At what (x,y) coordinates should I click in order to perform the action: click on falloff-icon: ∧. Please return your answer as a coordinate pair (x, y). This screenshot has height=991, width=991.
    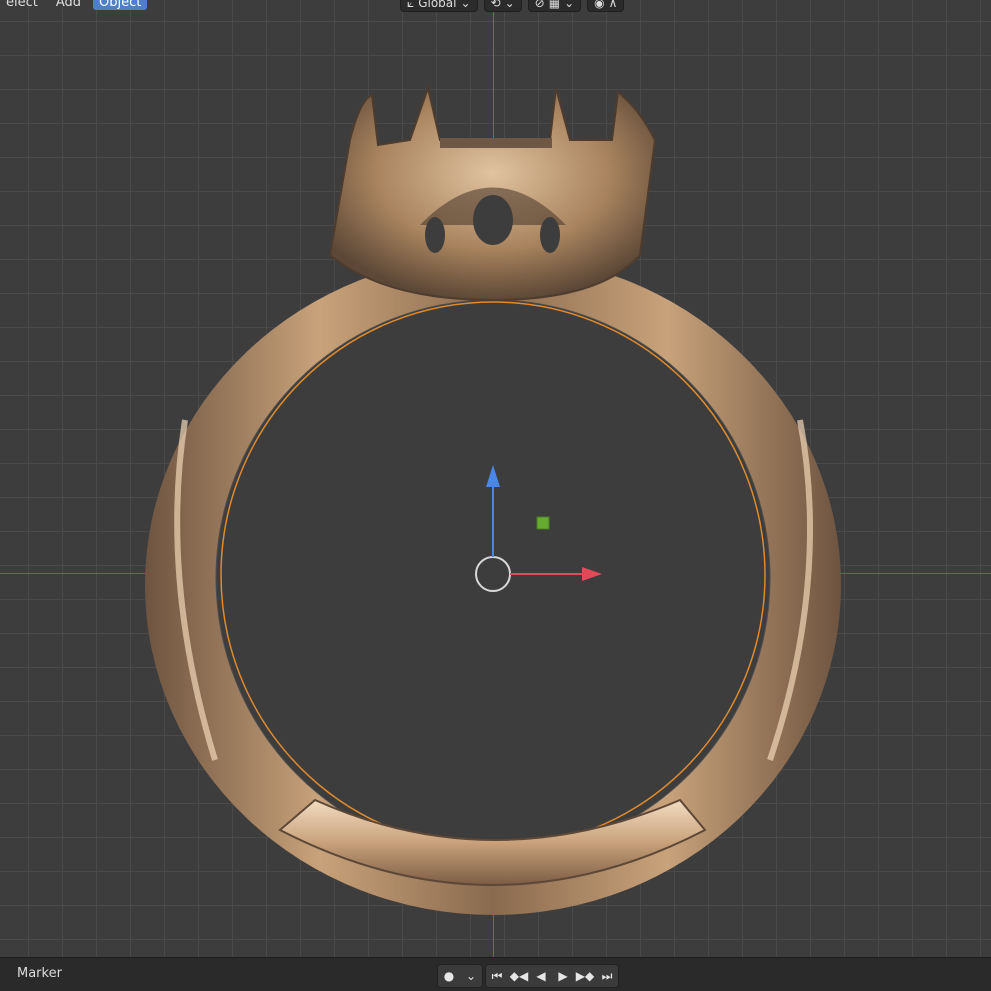
    Looking at the image, I should click on (613, 5).